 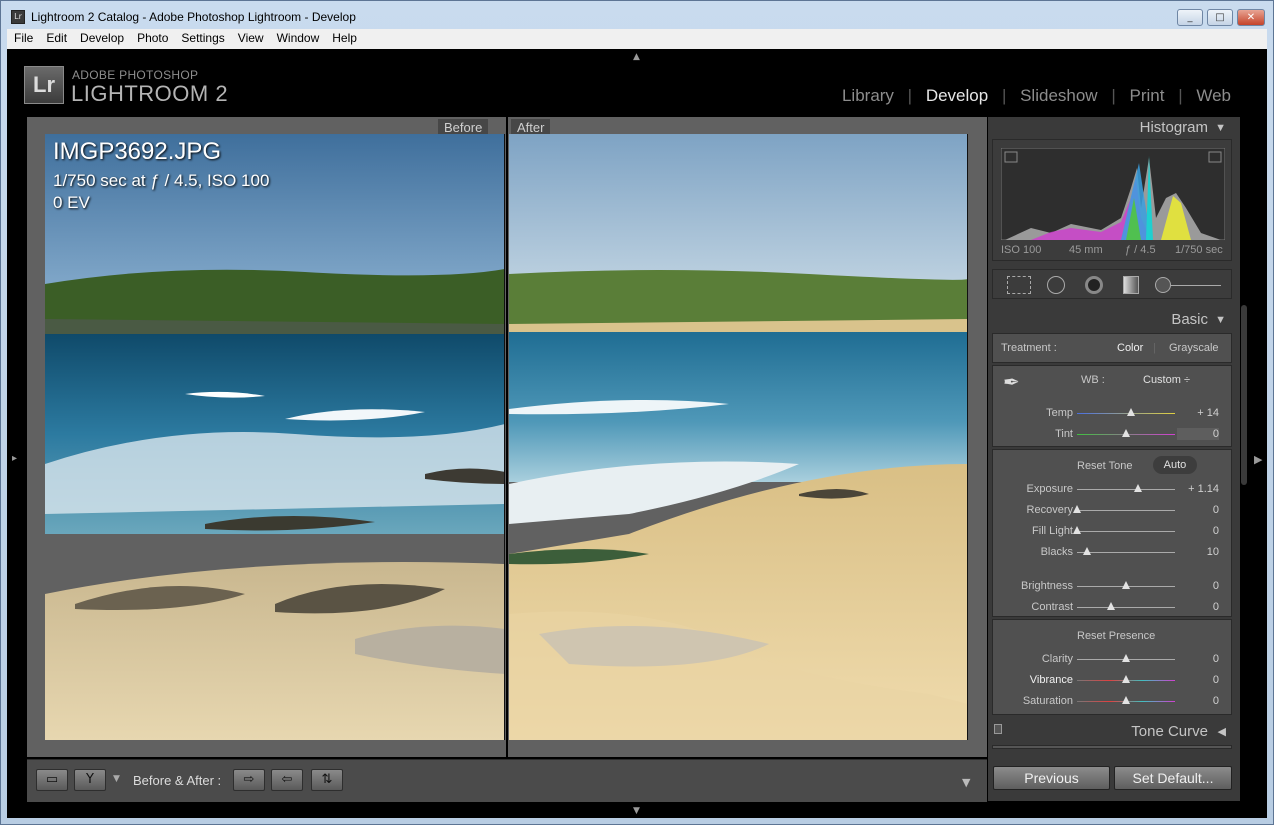 What do you see at coordinates (1163, 285) in the screenshot?
I see `adjustment-brush-icon` at bounding box center [1163, 285].